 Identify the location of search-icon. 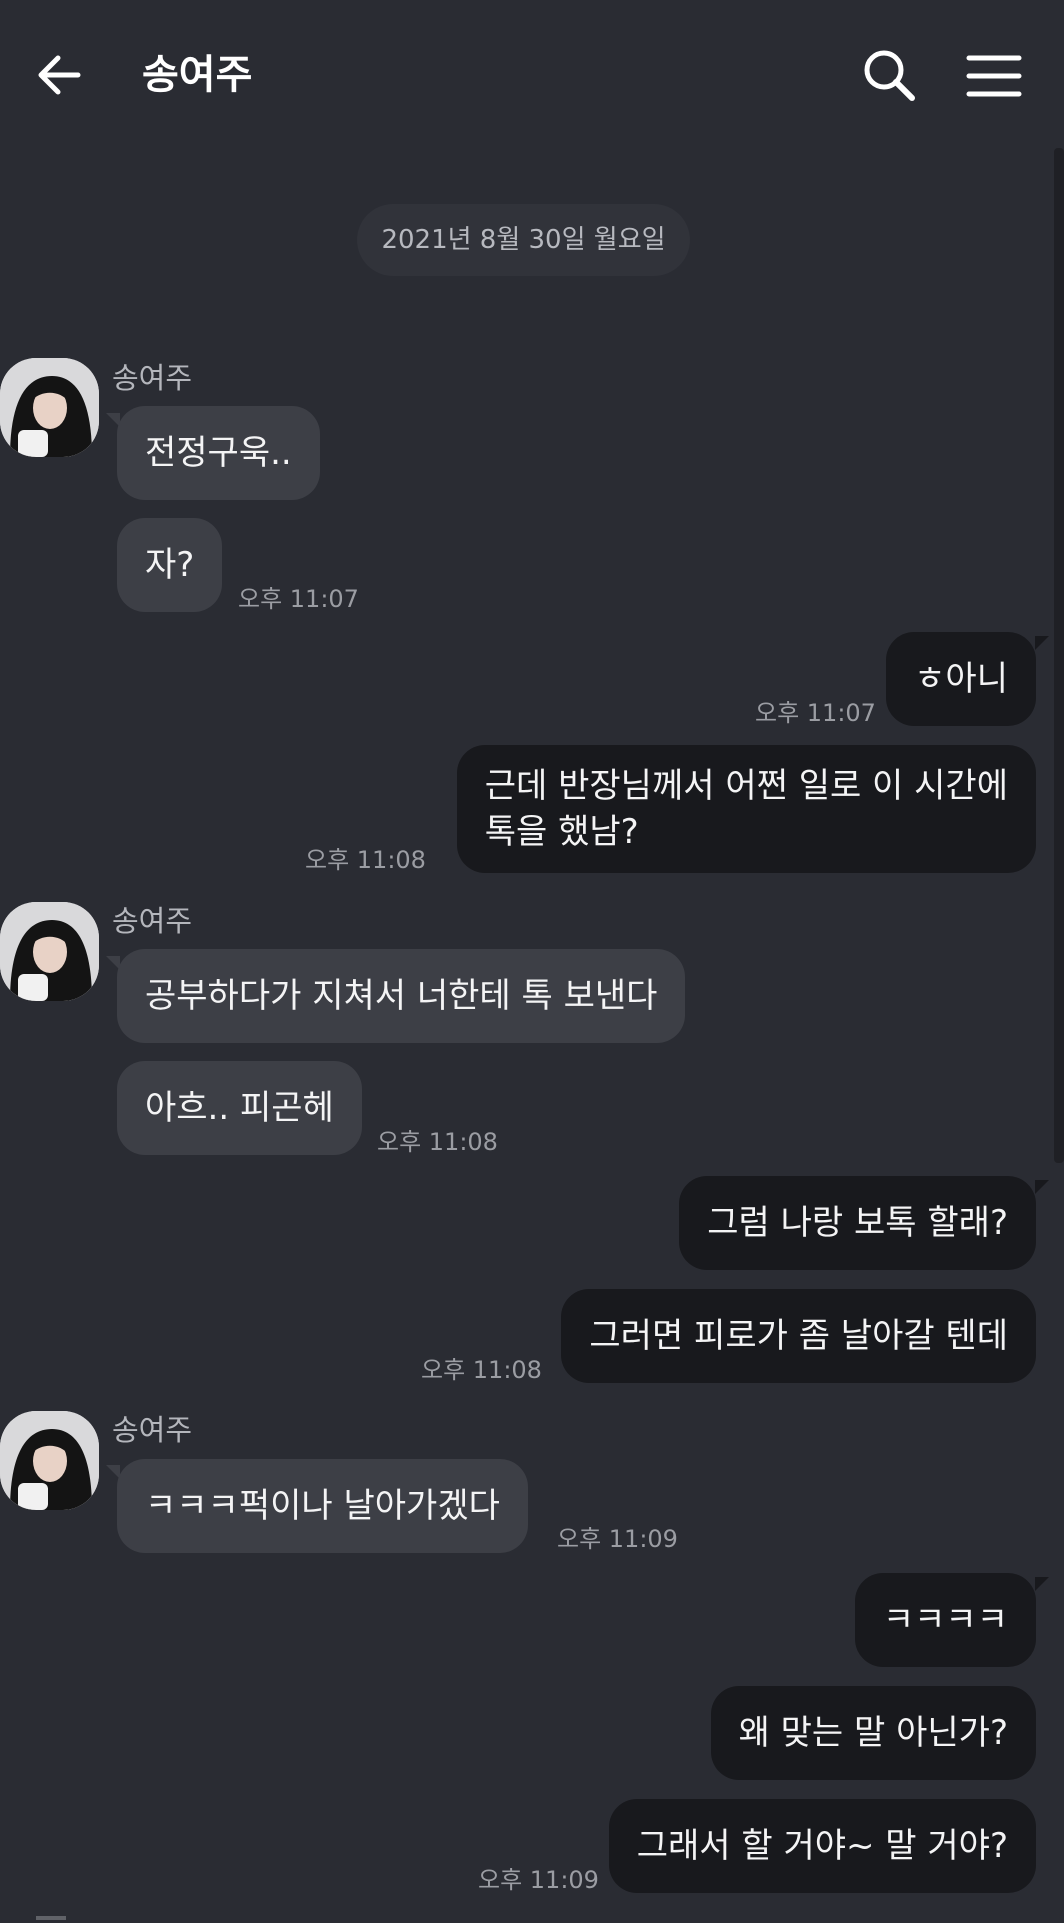
(889, 75).